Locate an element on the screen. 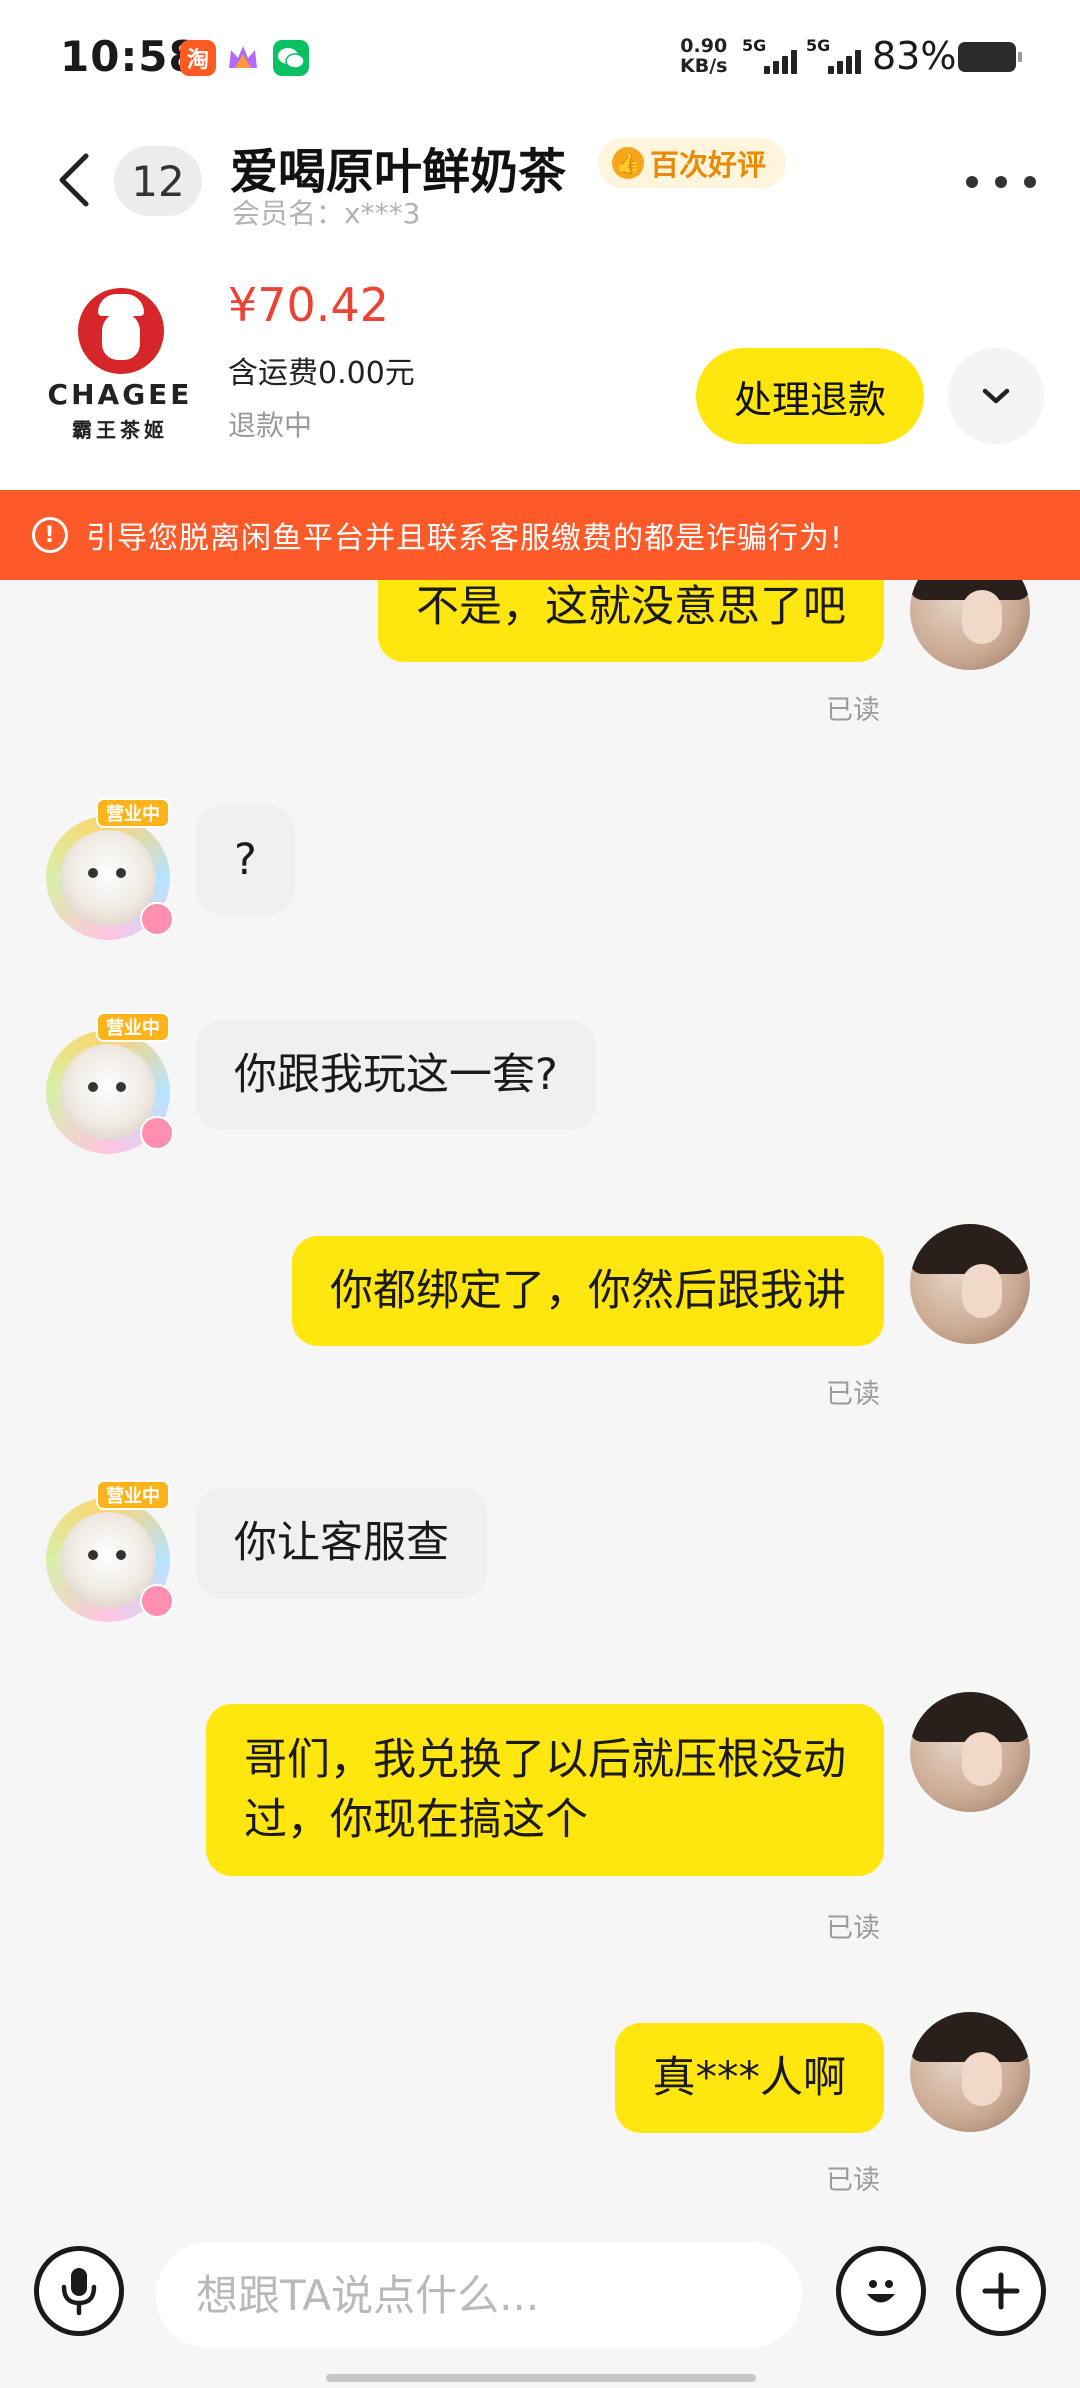 The image size is (1080, 2388). more-options-button is located at coordinates (1001, 182).